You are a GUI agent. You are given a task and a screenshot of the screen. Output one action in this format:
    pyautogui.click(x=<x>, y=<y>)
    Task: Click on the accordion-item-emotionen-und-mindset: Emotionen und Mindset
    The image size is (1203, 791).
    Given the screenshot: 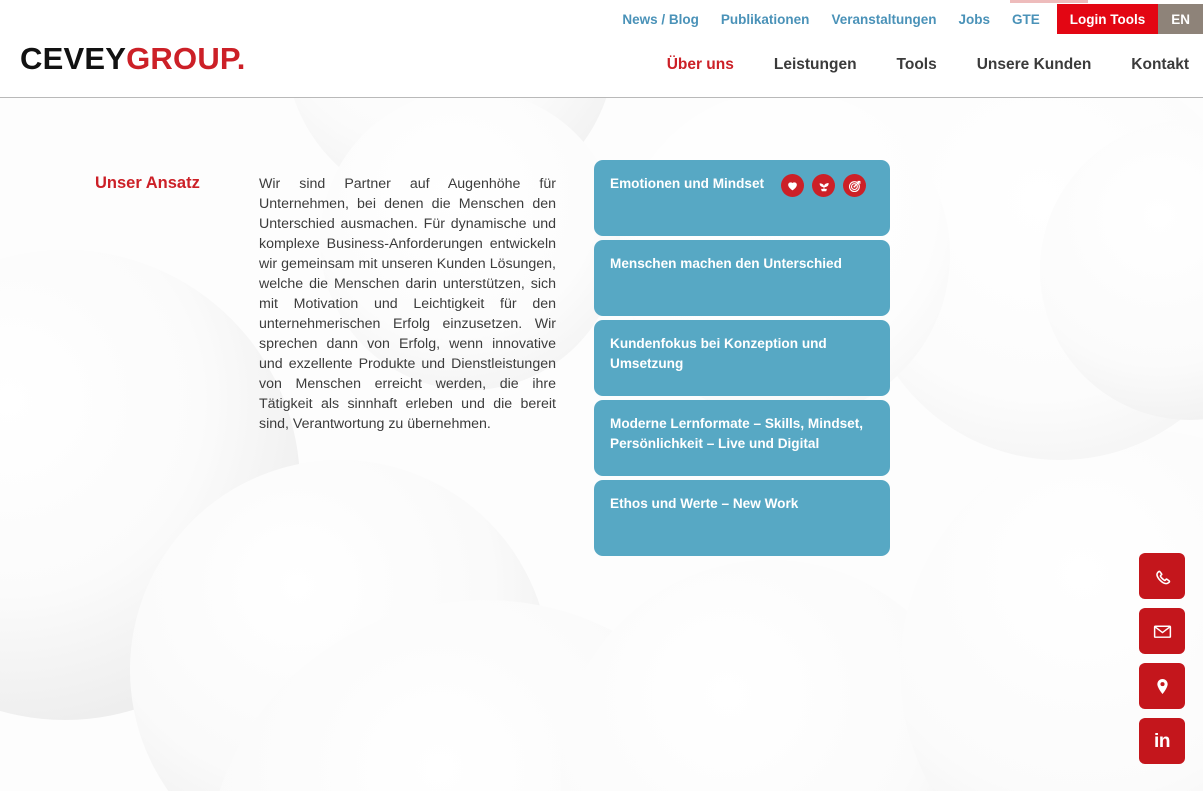 What is the action you would take?
    pyautogui.click(x=742, y=198)
    